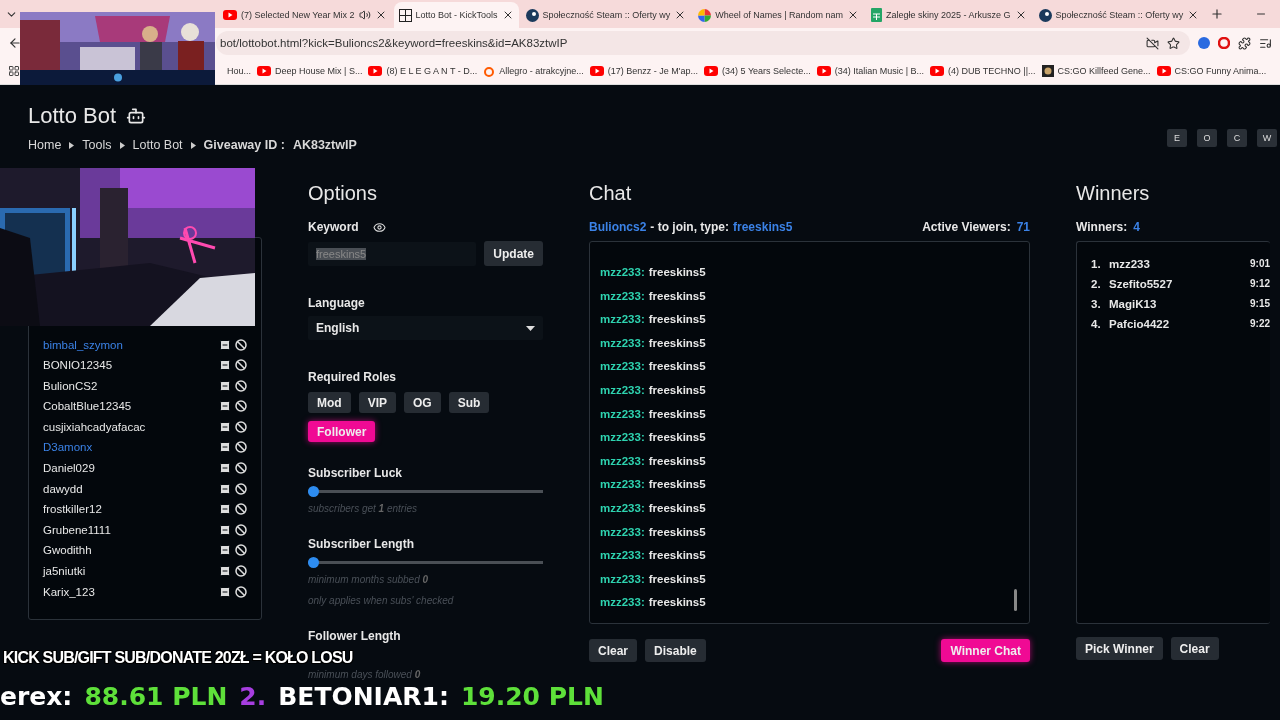 Image resolution: width=1280 pixels, height=720 pixels. What do you see at coordinates (72, 116) in the screenshot?
I see `page-title: Lotto Bot` at bounding box center [72, 116].